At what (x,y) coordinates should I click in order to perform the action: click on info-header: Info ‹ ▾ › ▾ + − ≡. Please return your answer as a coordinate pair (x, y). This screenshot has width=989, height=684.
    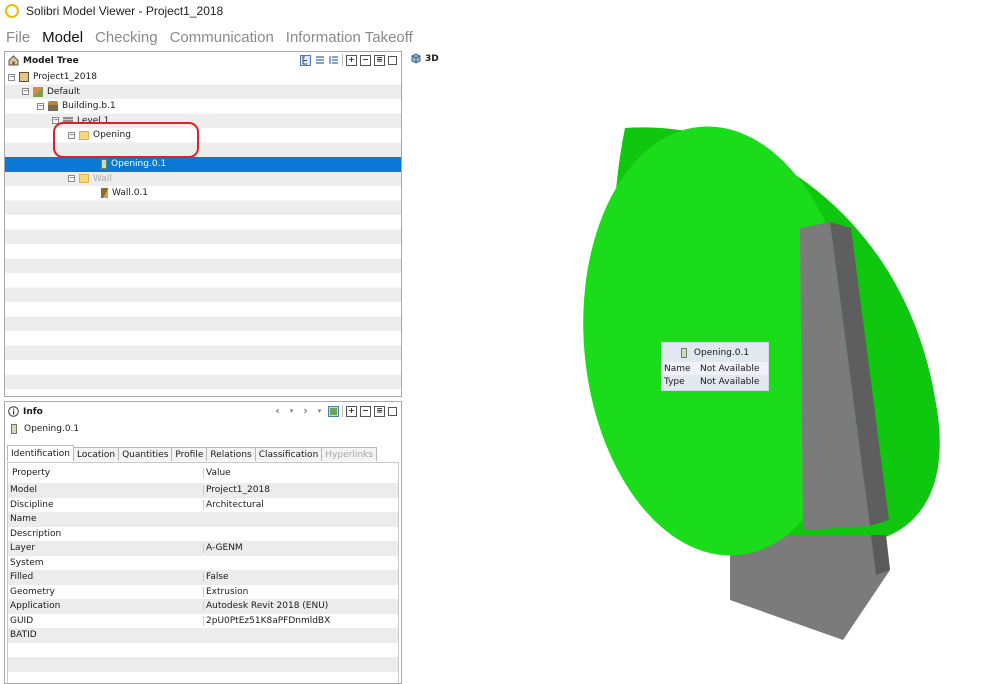
    Looking at the image, I should click on (203, 411).